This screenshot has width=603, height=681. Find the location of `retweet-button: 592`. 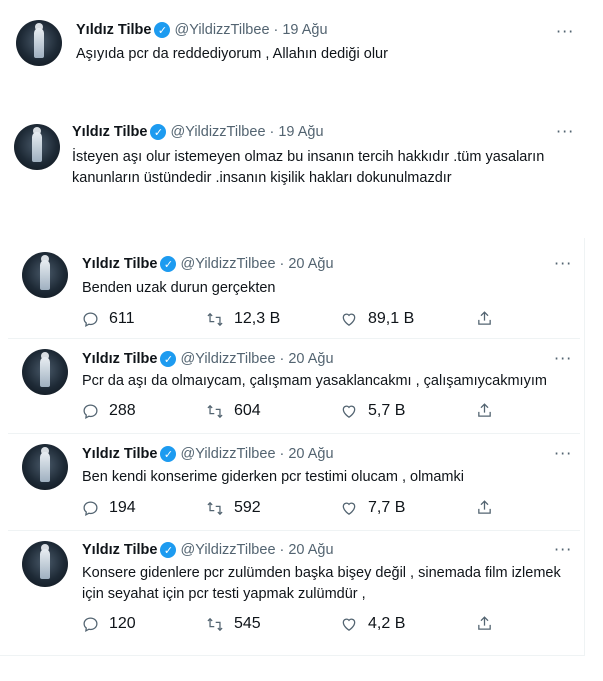

retweet-button: 592 is located at coordinates (233, 508).